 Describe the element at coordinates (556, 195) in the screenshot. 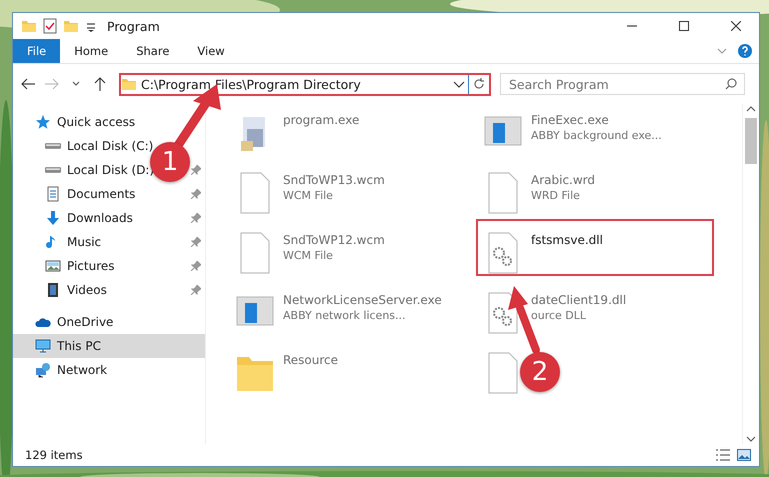

I see `file-type: WRD File` at that location.